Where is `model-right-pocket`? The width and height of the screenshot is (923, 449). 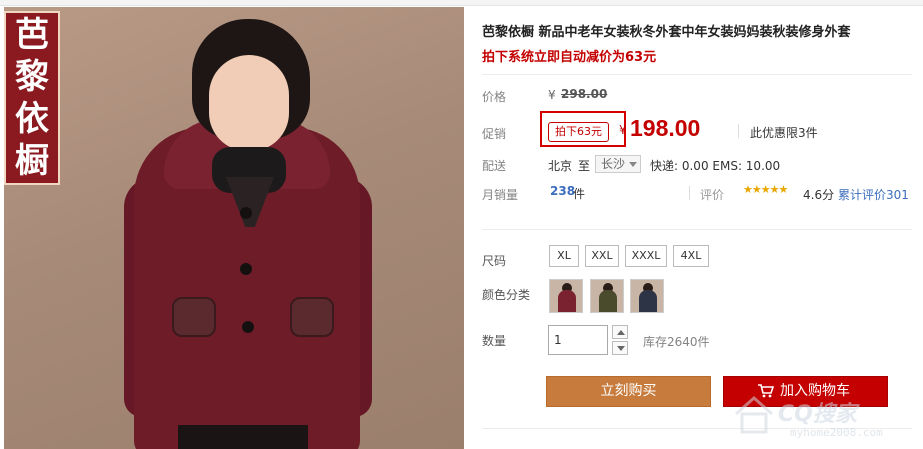
model-right-pocket is located at coordinates (312, 317).